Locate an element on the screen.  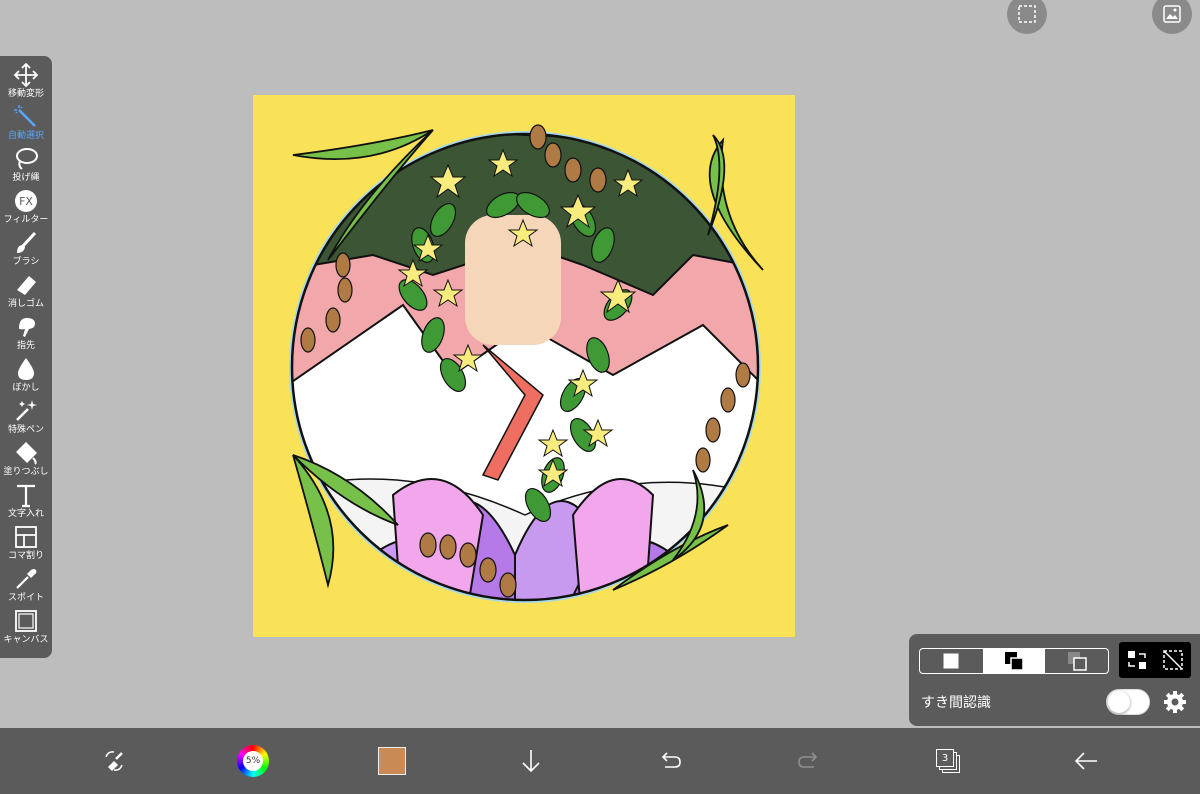
tool-label: ぼかし is located at coordinates (26, 388).